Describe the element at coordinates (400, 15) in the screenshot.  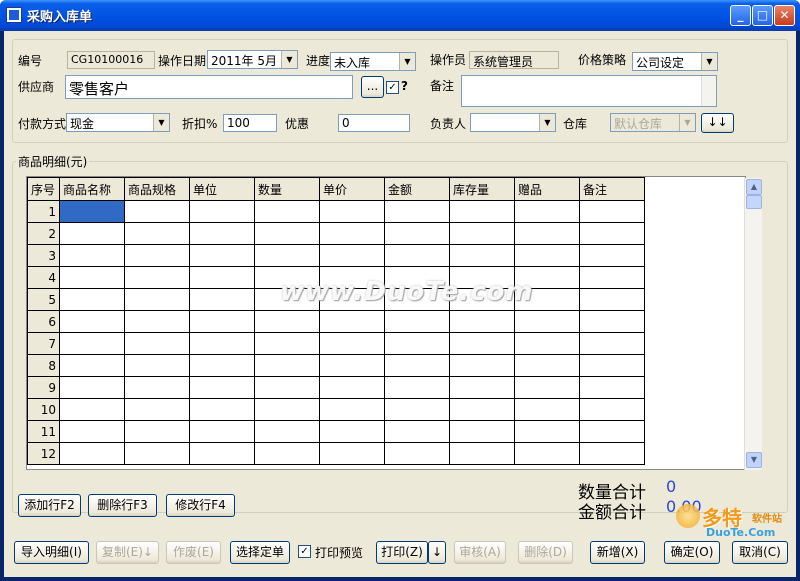
I see `title-bar: 采购入库单 _ □ ✕` at that location.